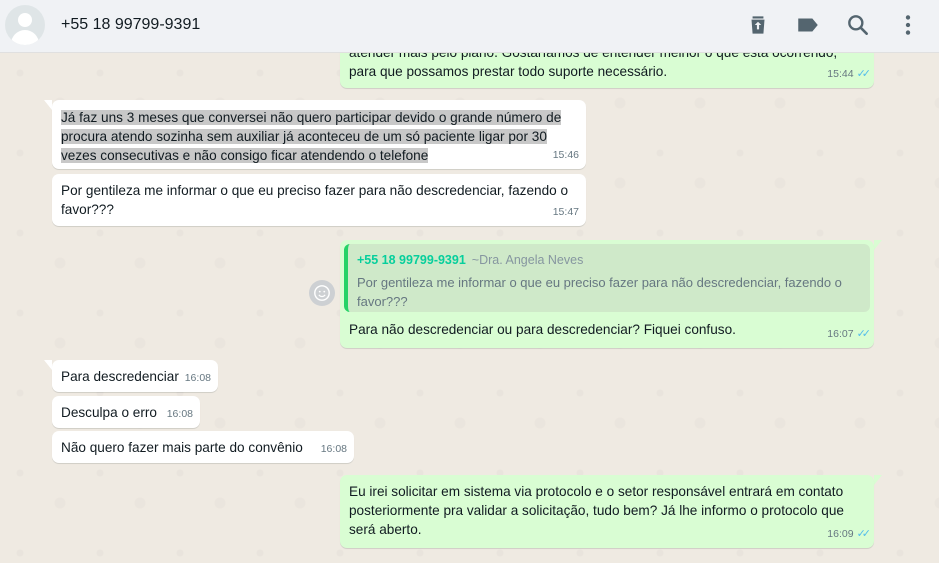  I want to click on smiley-icon, so click(322, 293).